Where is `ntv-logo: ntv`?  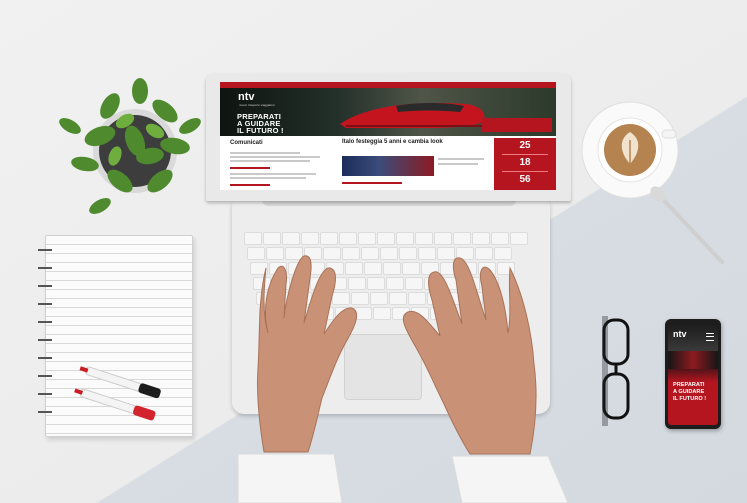
ntv-logo: ntv is located at coordinates (246, 97).